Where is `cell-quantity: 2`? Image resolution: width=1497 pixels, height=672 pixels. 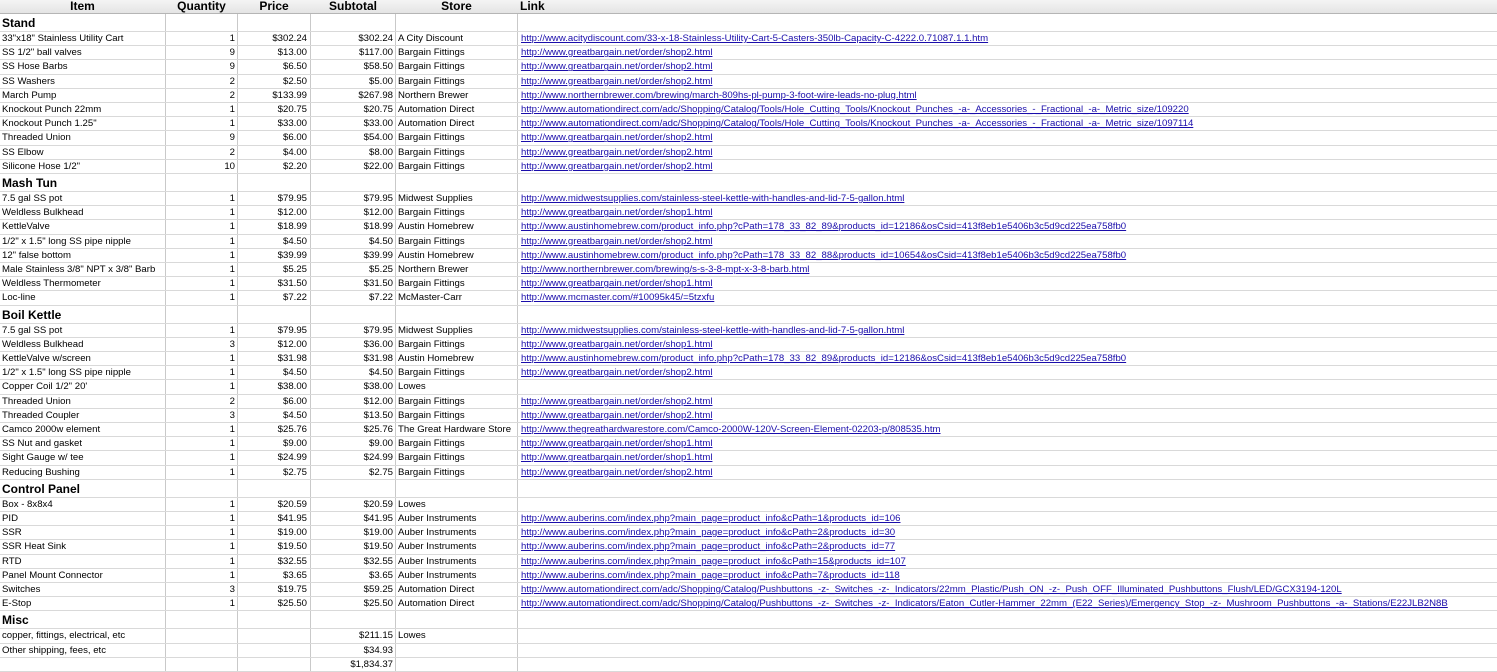 cell-quantity: 2 is located at coordinates (200, 82).